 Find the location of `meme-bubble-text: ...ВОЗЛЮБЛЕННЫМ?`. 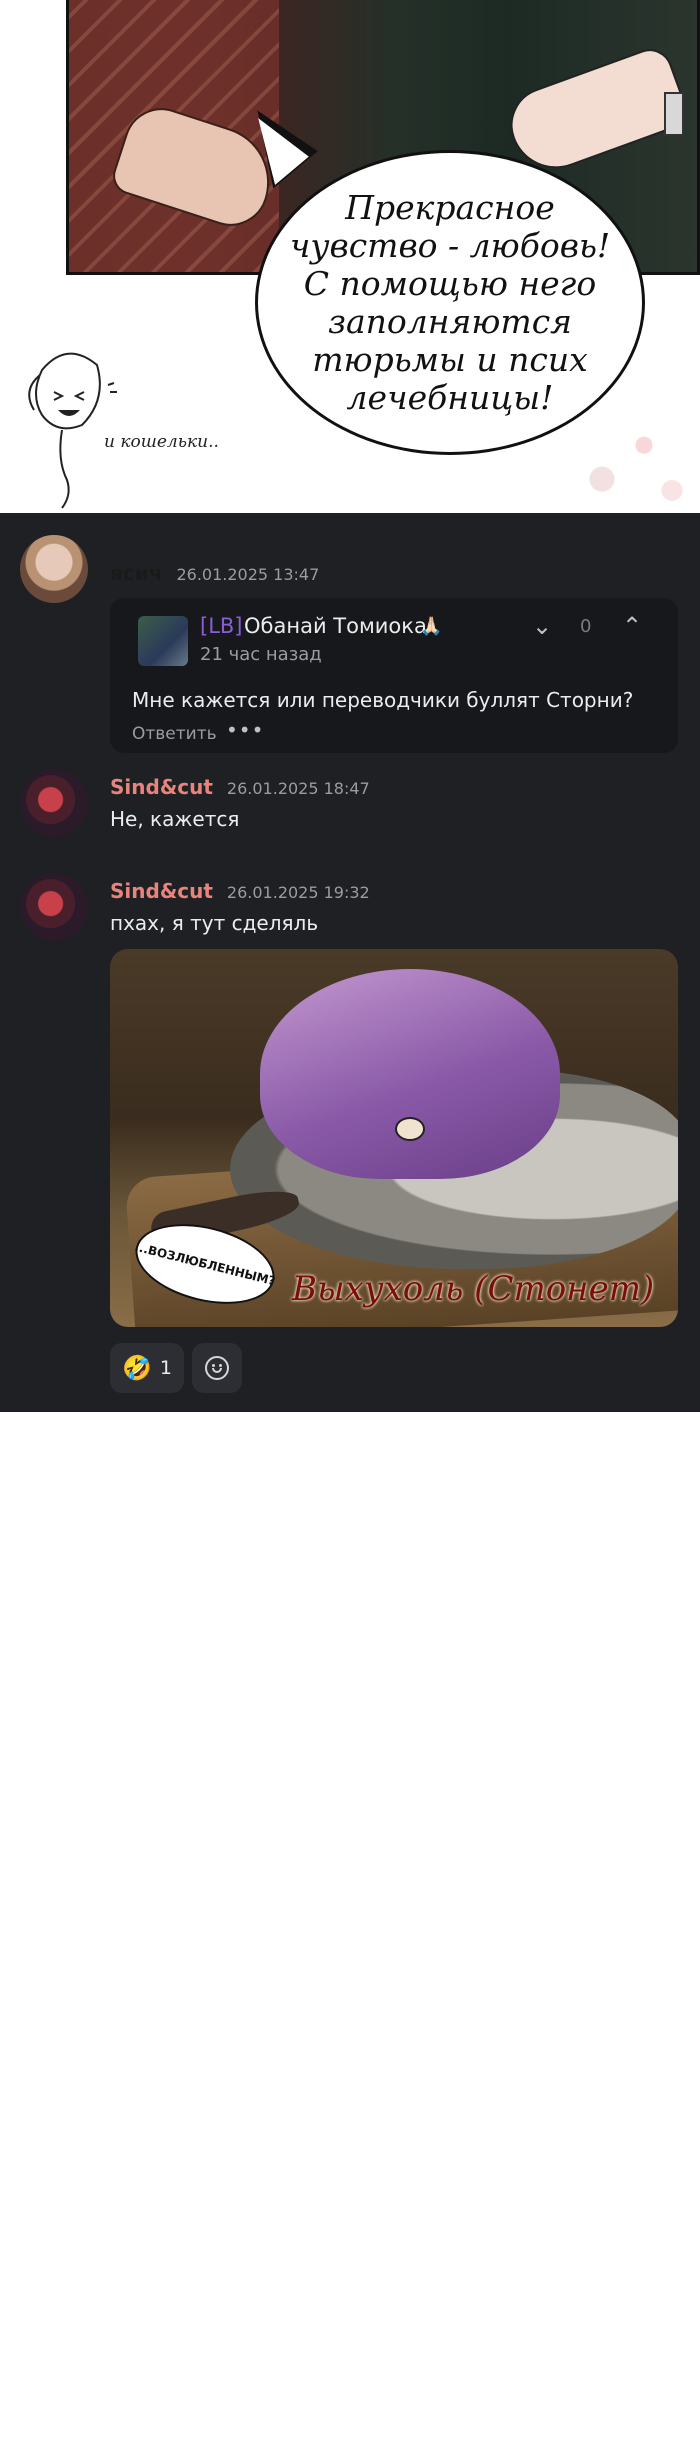

meme-bubble-text: ...ВОЗЛЮБЛЕННЫМ? is located at coordinates (205, 1264).